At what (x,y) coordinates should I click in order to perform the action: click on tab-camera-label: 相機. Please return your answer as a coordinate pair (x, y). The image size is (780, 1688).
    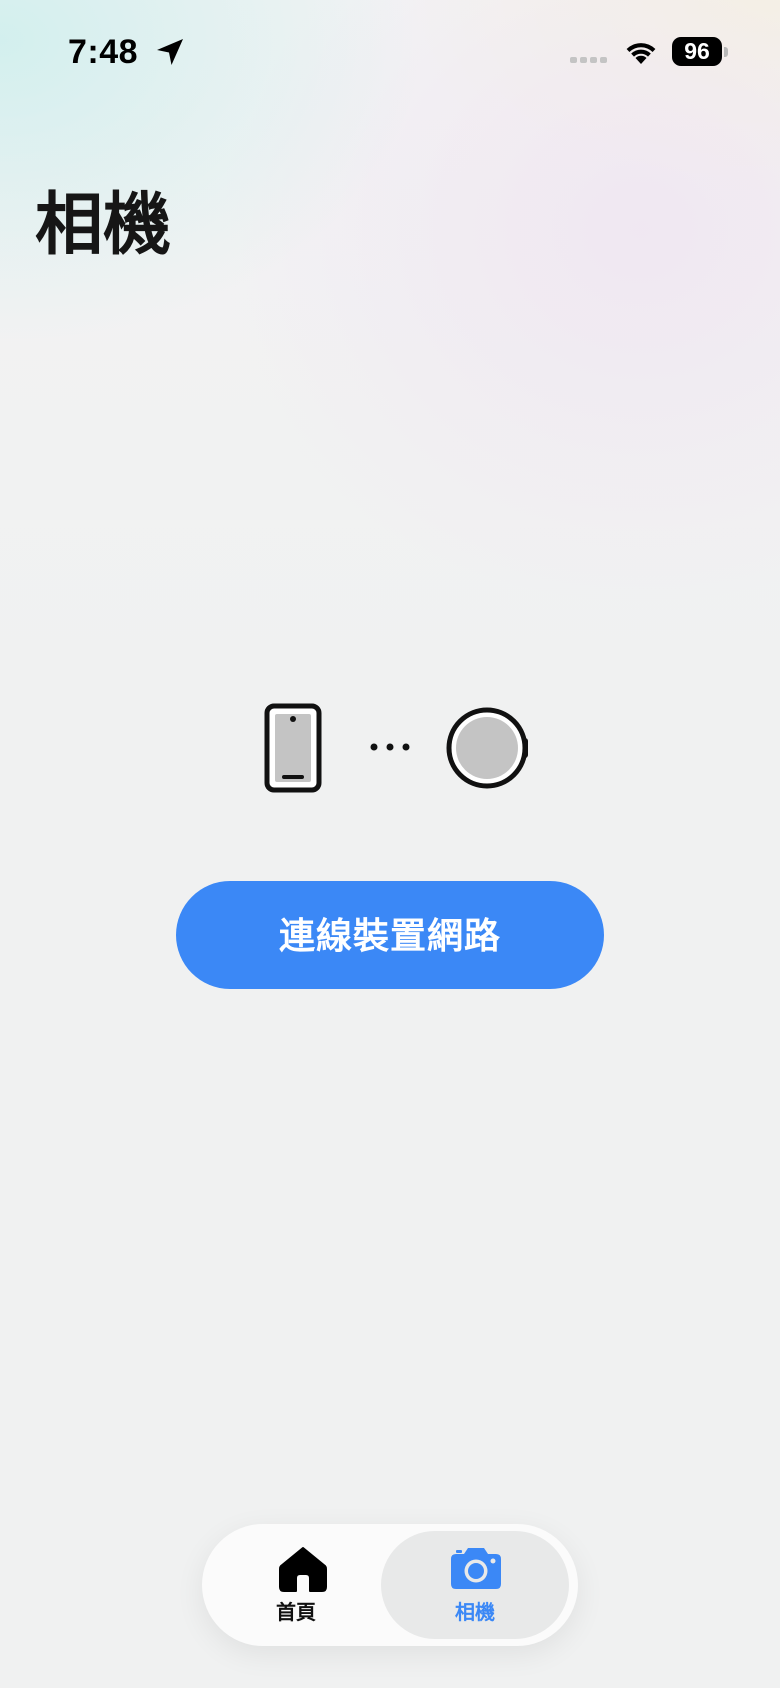
    Looking at the image, I should click on (475, 1612).